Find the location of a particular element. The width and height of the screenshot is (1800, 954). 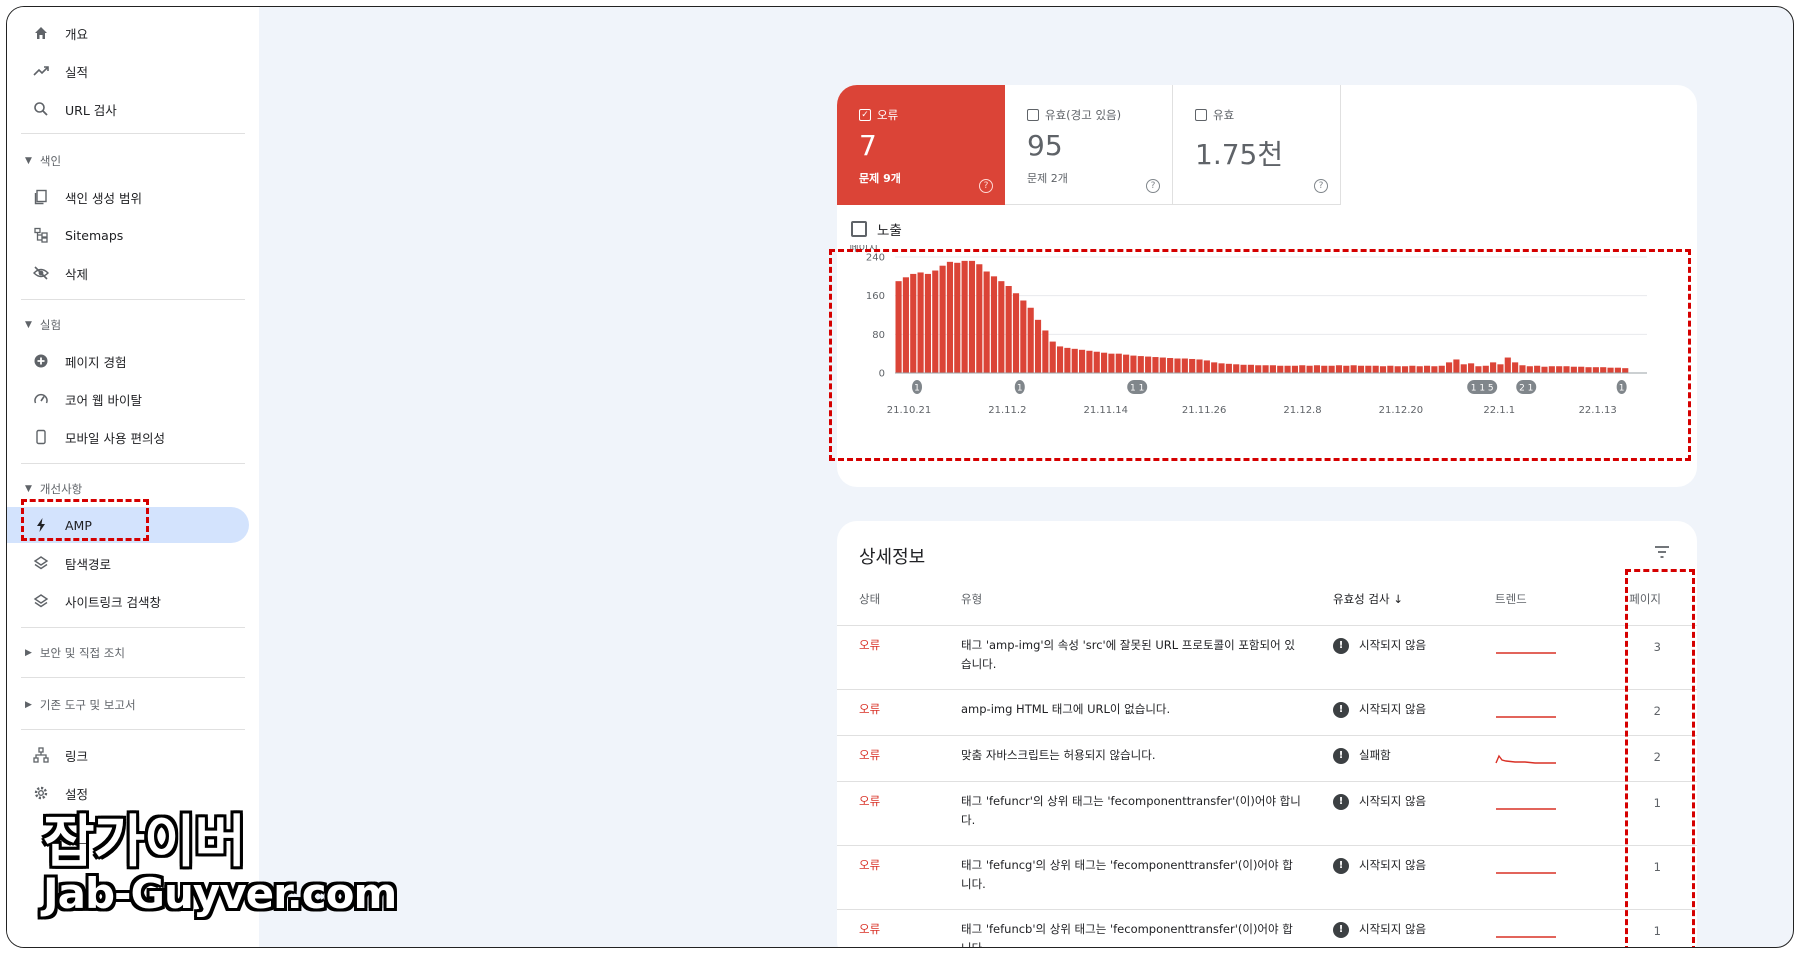

section-header-enhancements: ▼ 개선사항 is located at coordinates (53, 489).